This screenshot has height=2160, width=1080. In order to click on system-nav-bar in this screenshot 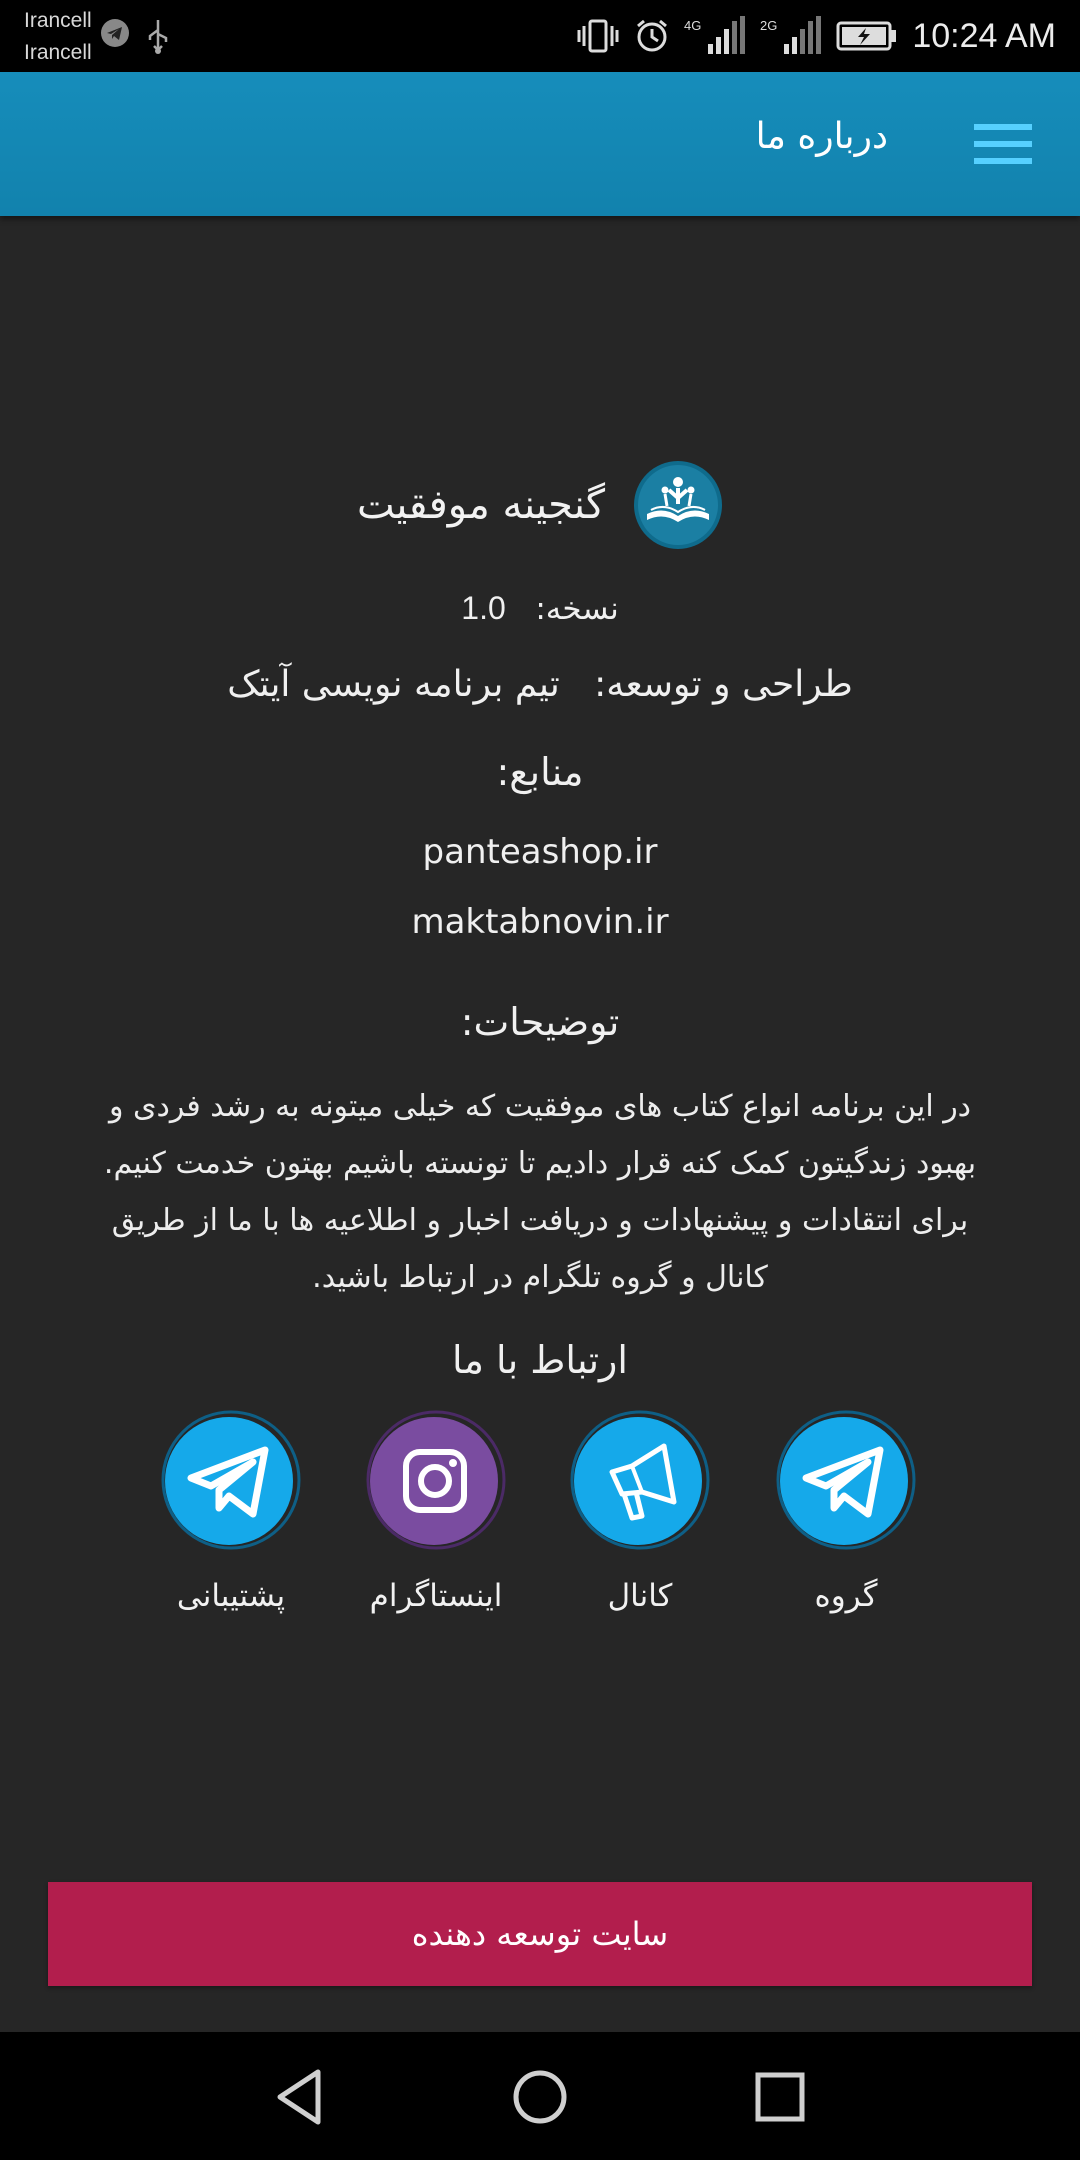, I will do `click(540, 2096)`.